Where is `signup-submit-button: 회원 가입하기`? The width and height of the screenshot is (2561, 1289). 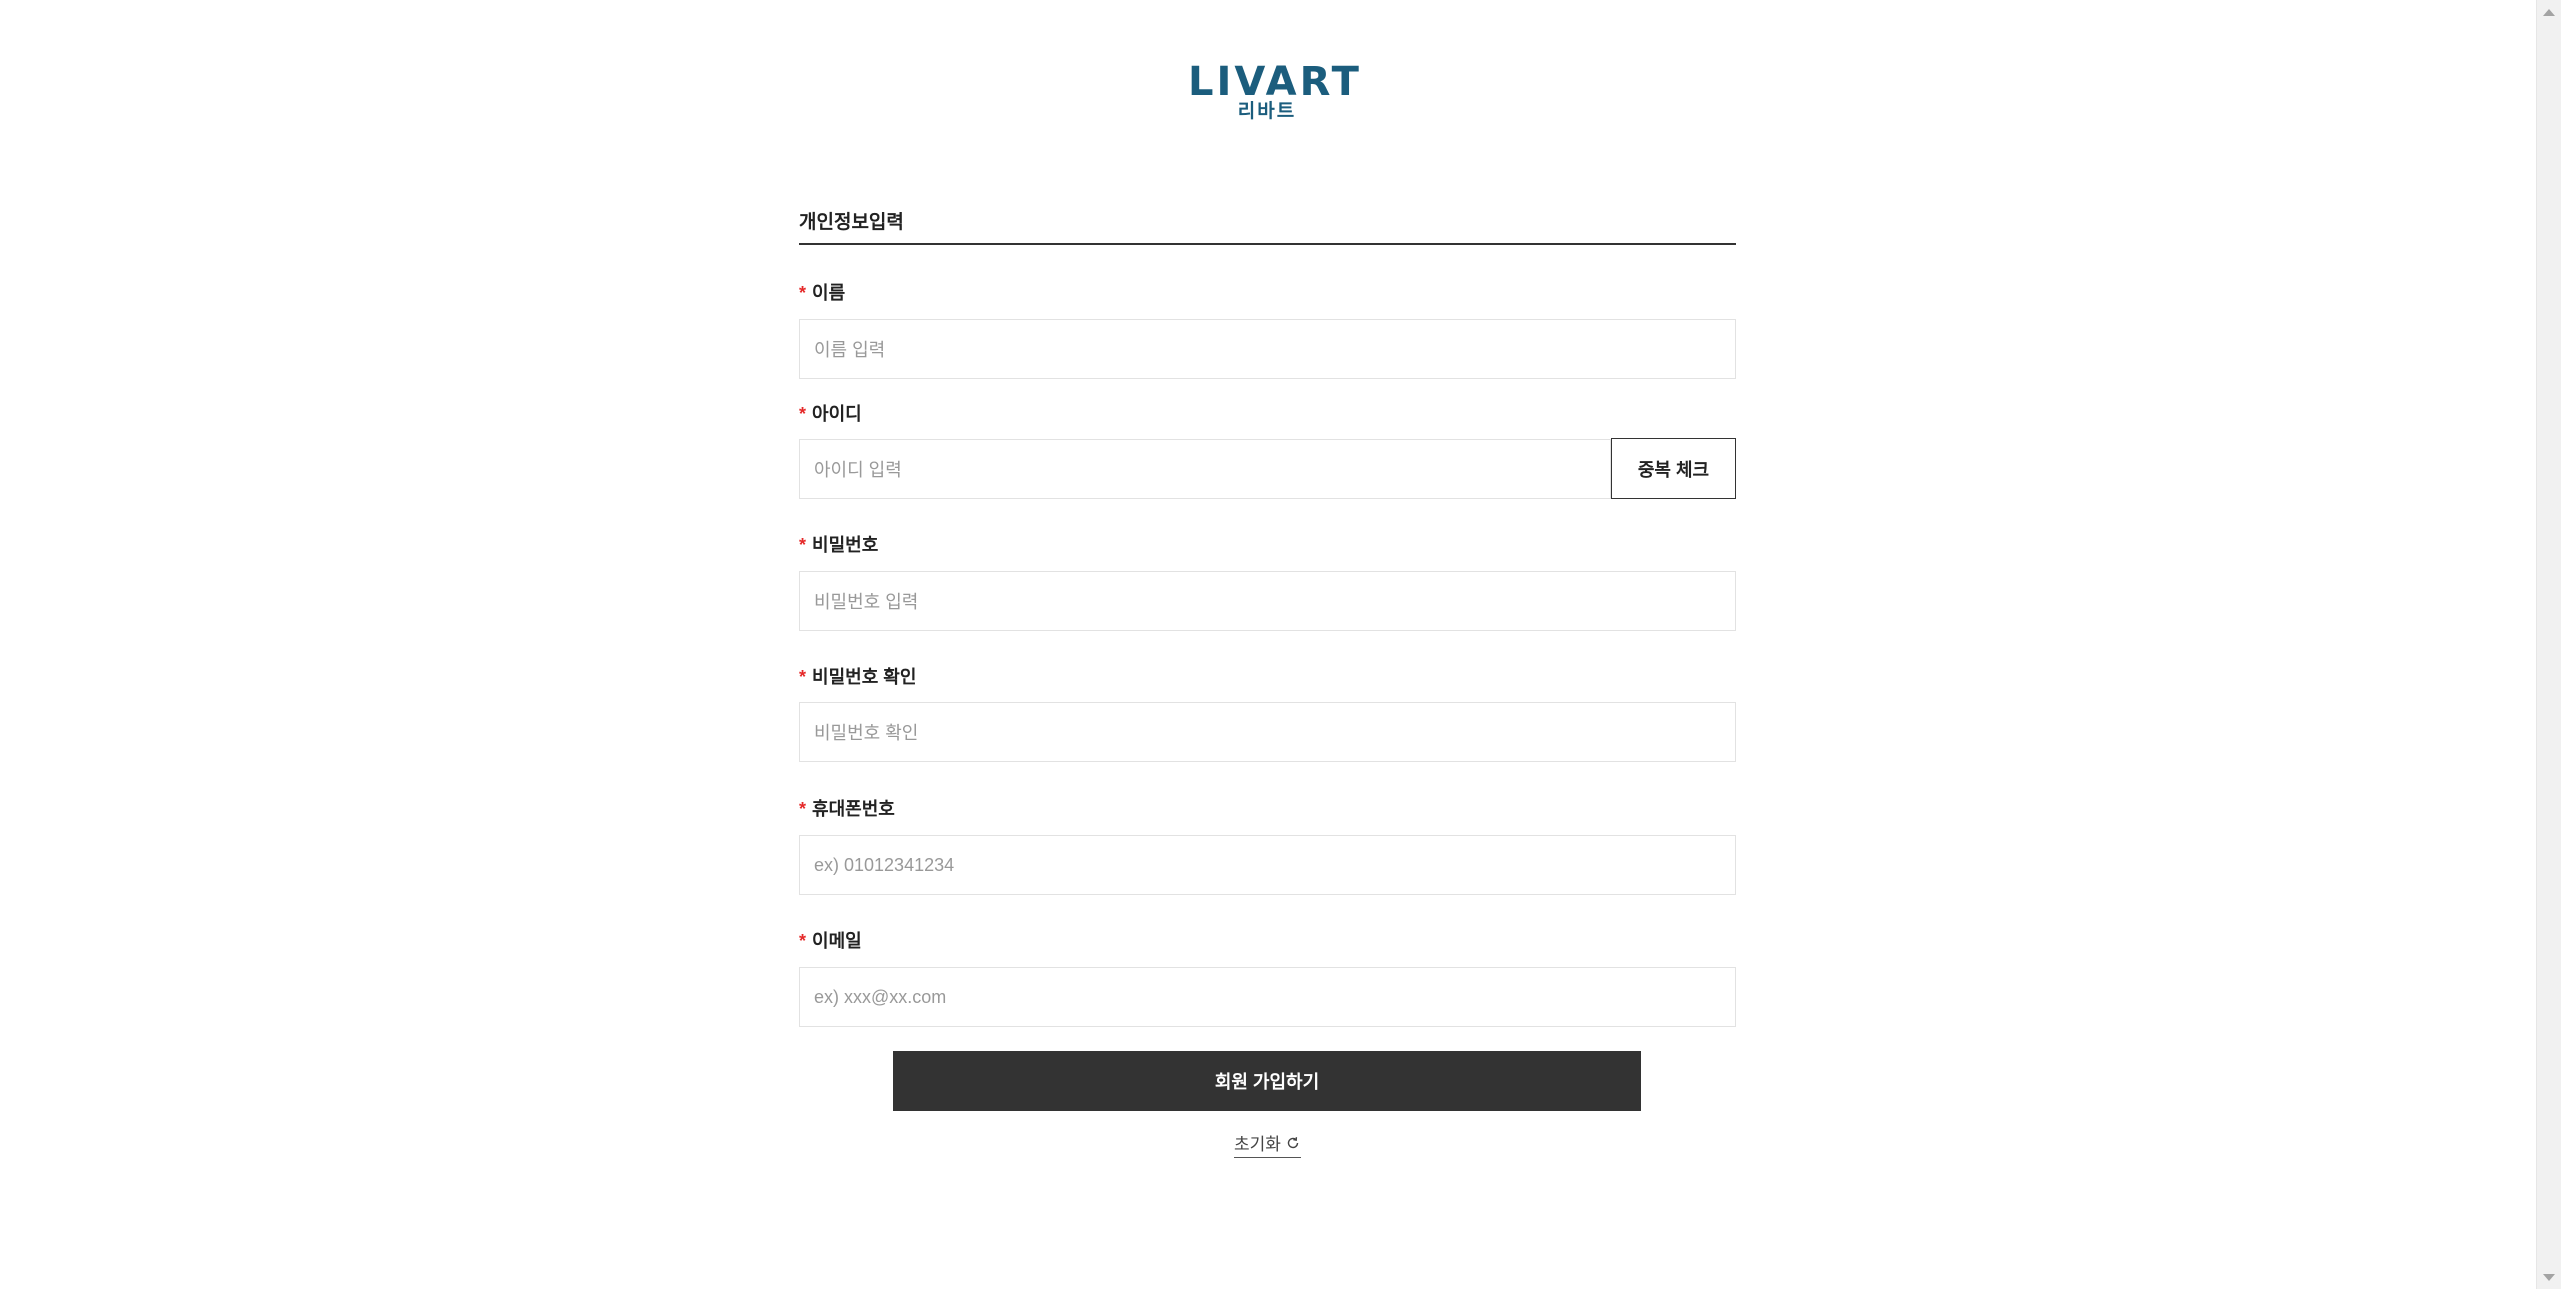 signup-submit-button: 회원 가입하기 is located at coordinates (1267, 1081).